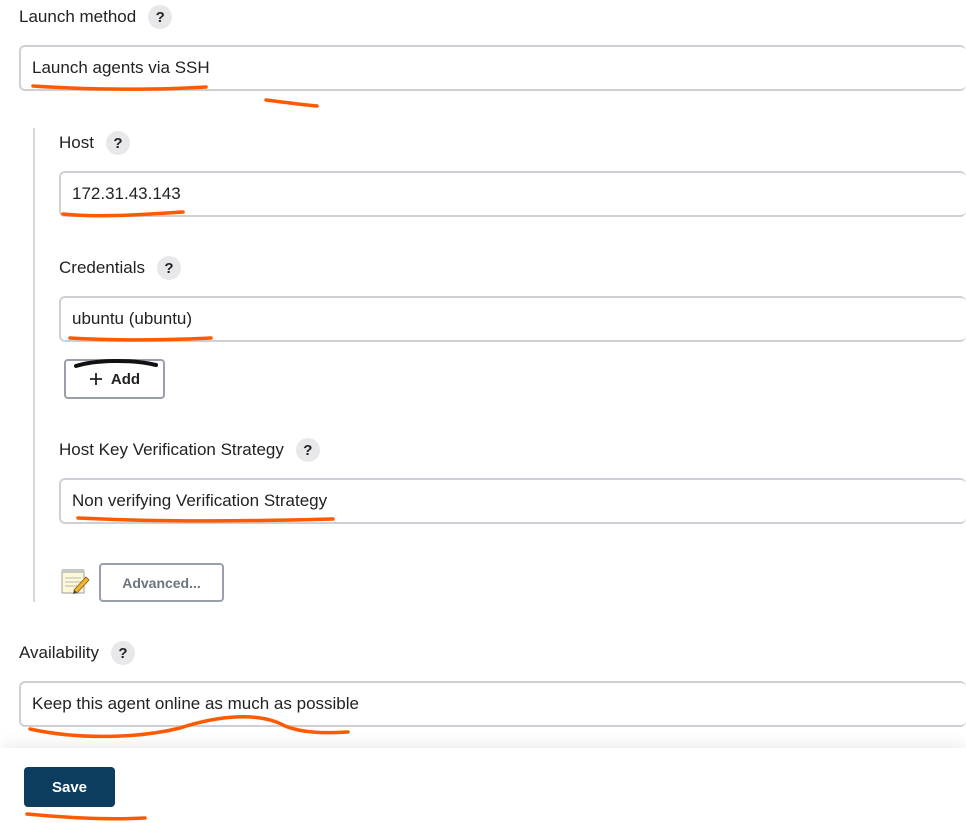 The height and width of the screenshot is (823, 966). Describe the element at coordinates (76, 142) in the screenshot. I see `host-label-text: Host` at that location.